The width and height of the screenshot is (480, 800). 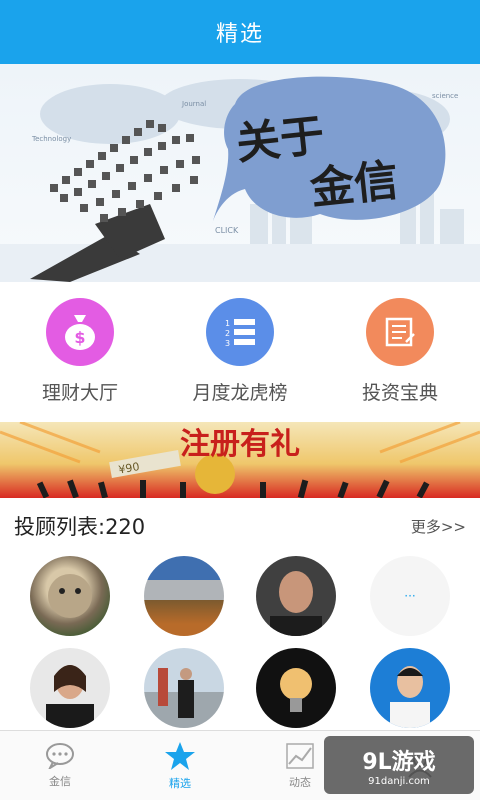 What do you see at coordinates (240, 444) in the screenshot?
I see `promo-title: 注册有礼` at bounding box center [240, 444].